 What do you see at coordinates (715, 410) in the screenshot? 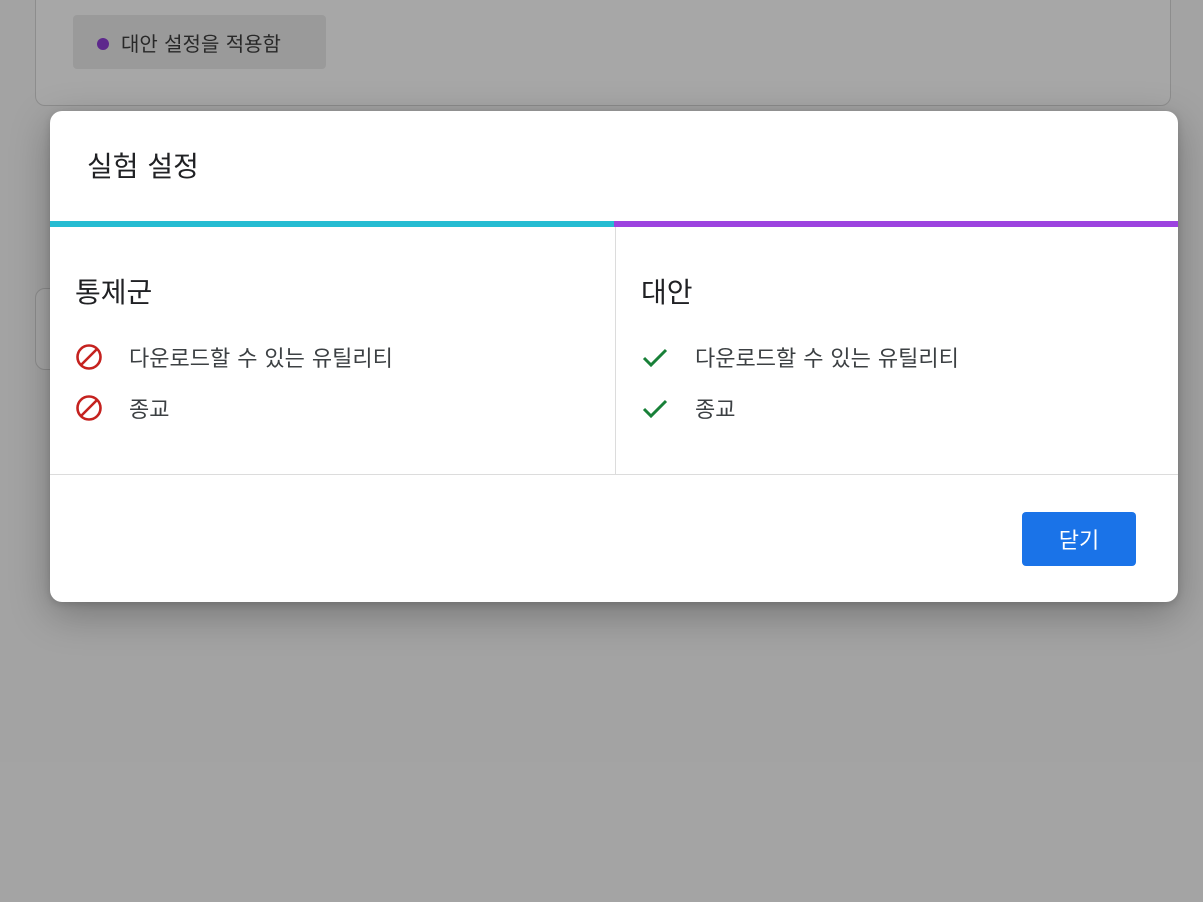
I see `variant-feature-label: 종교` at bounding box center [715, 410].